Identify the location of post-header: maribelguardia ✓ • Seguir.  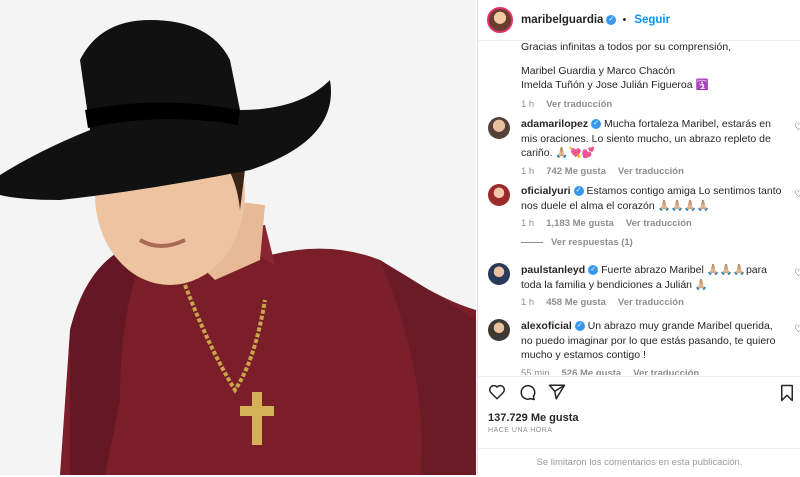
(639, 20).